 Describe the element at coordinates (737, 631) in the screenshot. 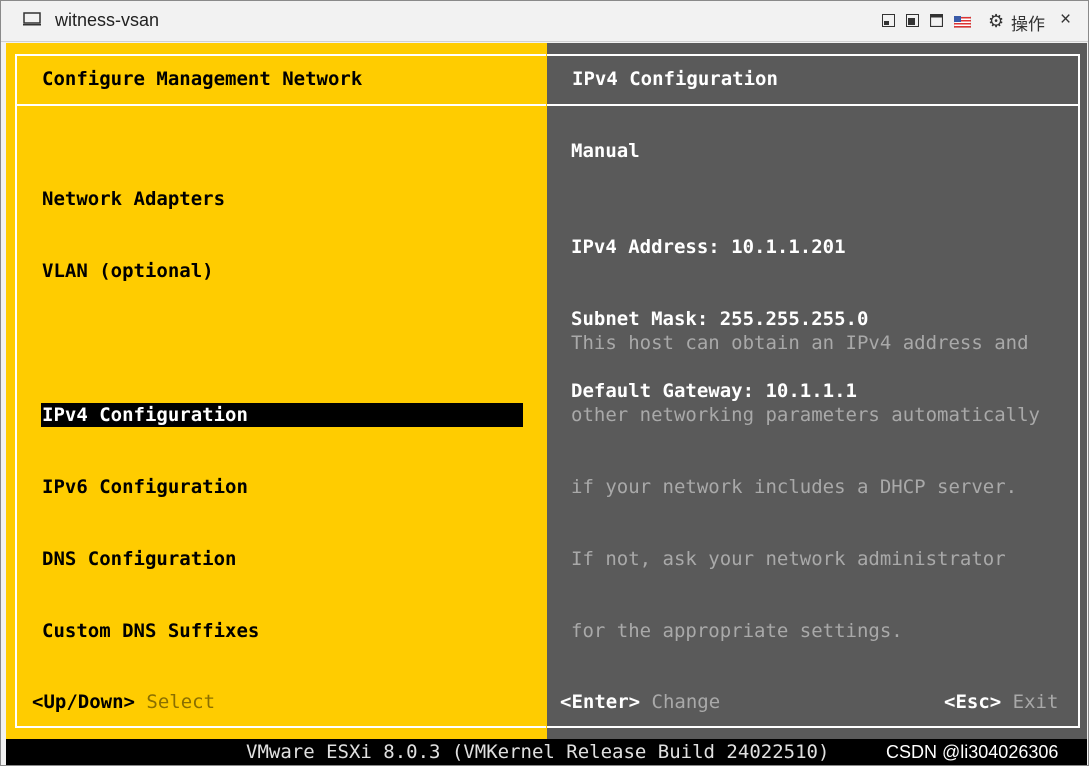

I see `help-line: for the appropriate settings.` at that location.